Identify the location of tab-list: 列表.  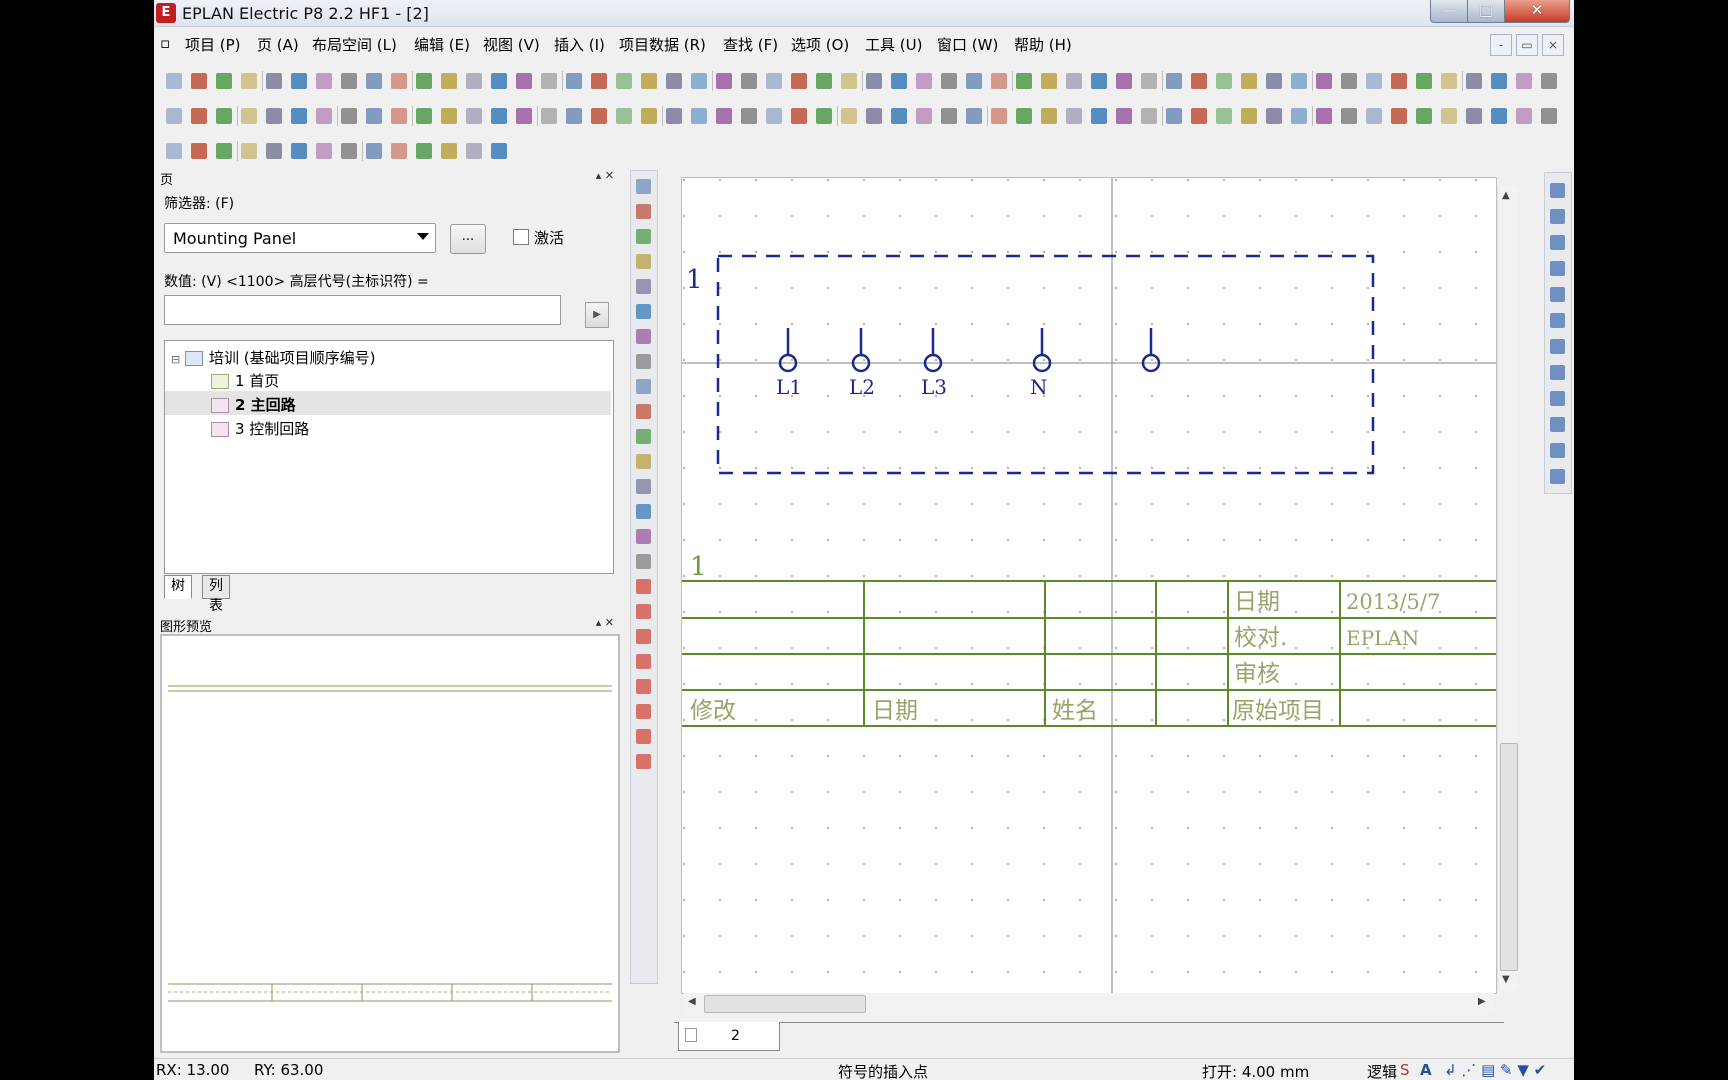
(216, 594).